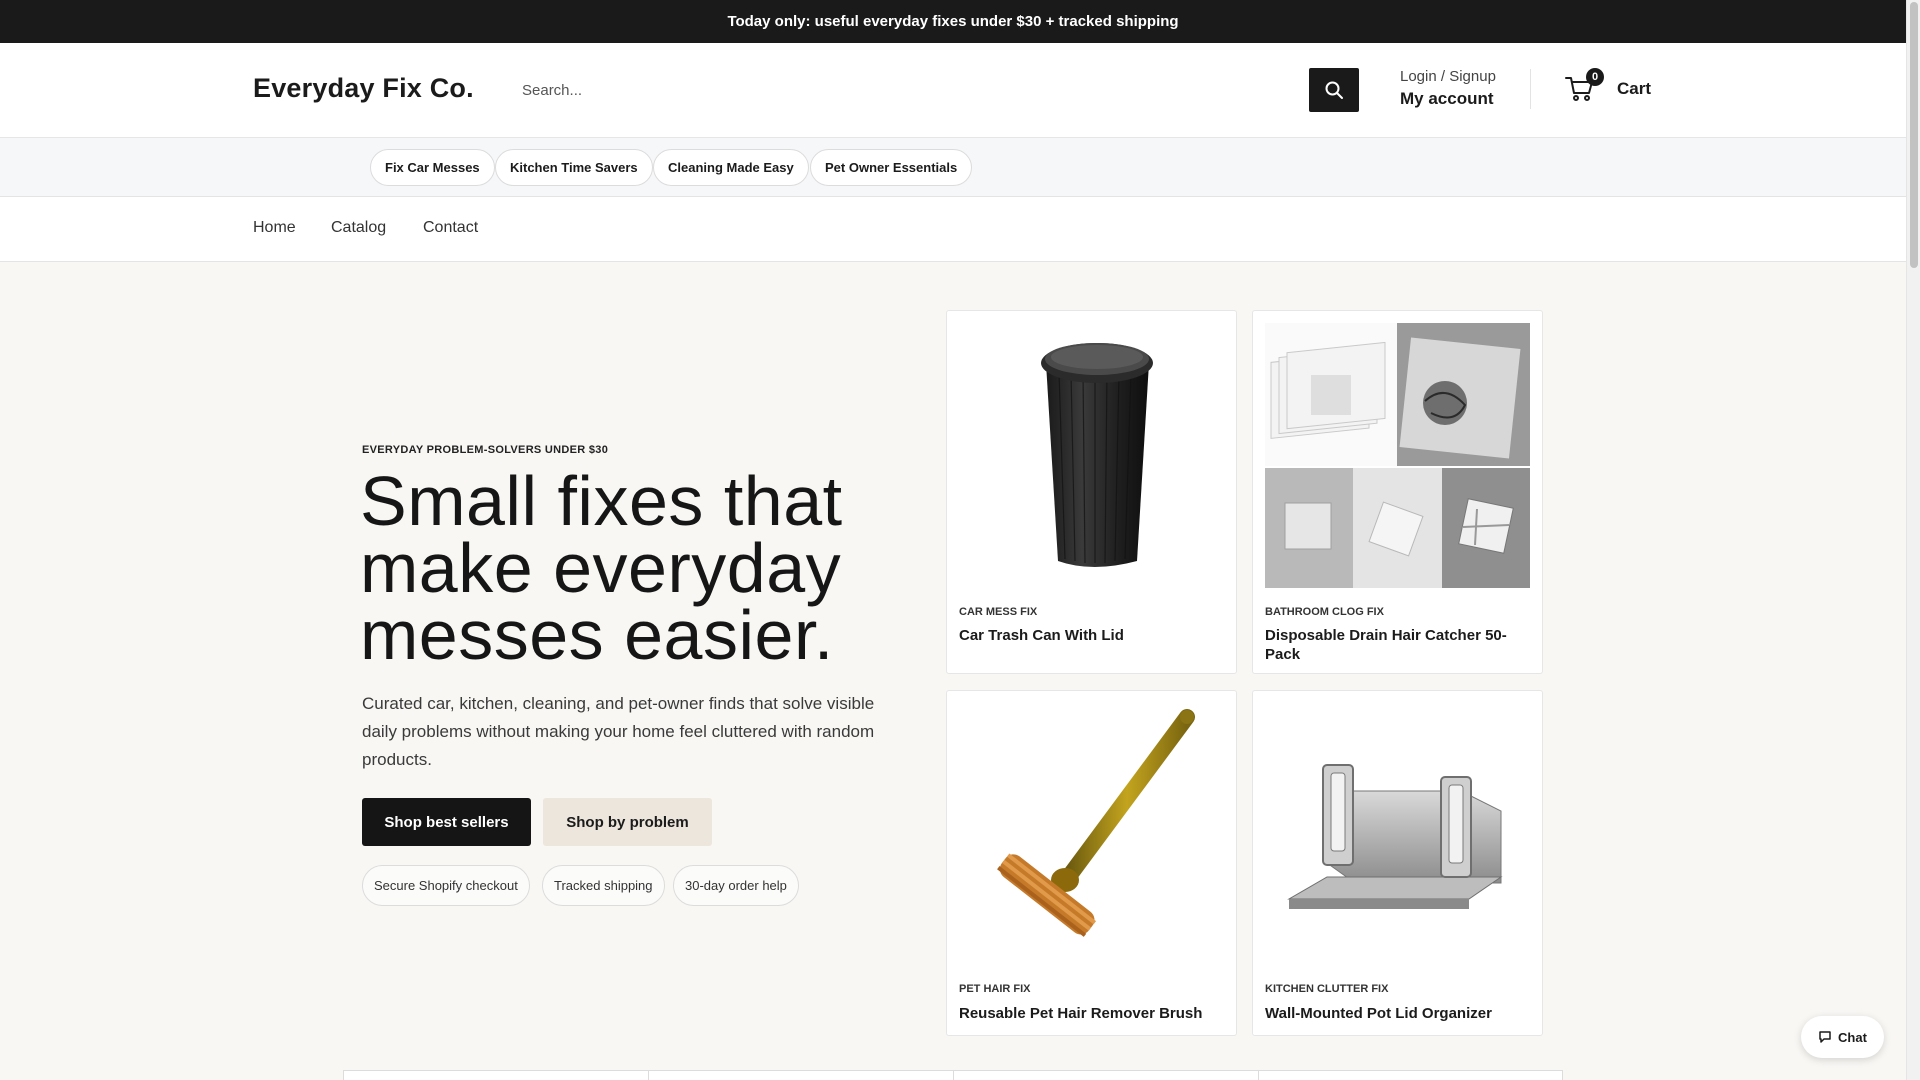  What do you see at coordinates (1584, 85) in the screenshot?
I see `cart-icon: 0` at bounding box center [1584, 85].